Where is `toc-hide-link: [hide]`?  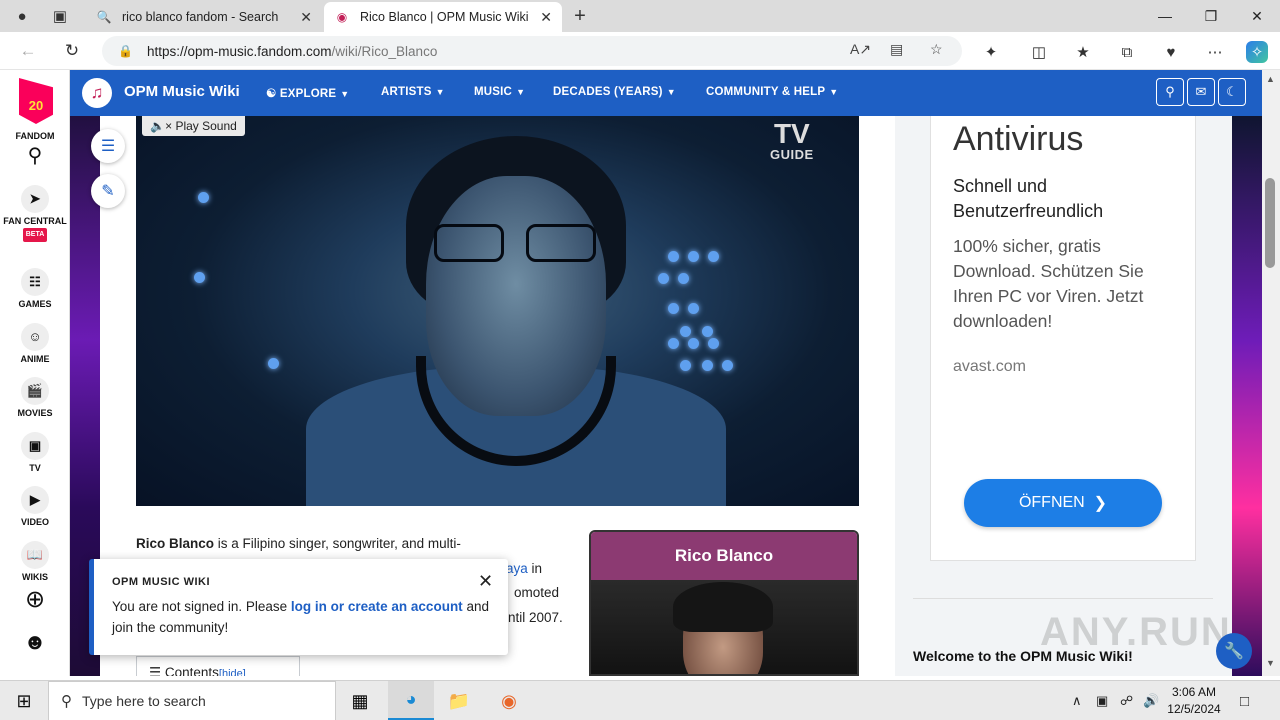
toc-hide-link: [hide] is located at coordinates (232, 672).